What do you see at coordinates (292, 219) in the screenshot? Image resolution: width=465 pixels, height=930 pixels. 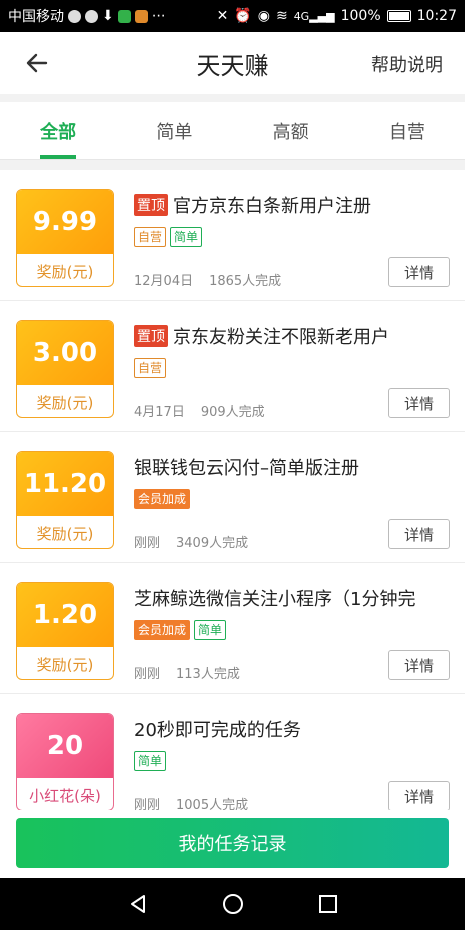 I see `task-info: 置顶 官方京东白条新用户注册 自营 简单` at bounding box center [292, 219].